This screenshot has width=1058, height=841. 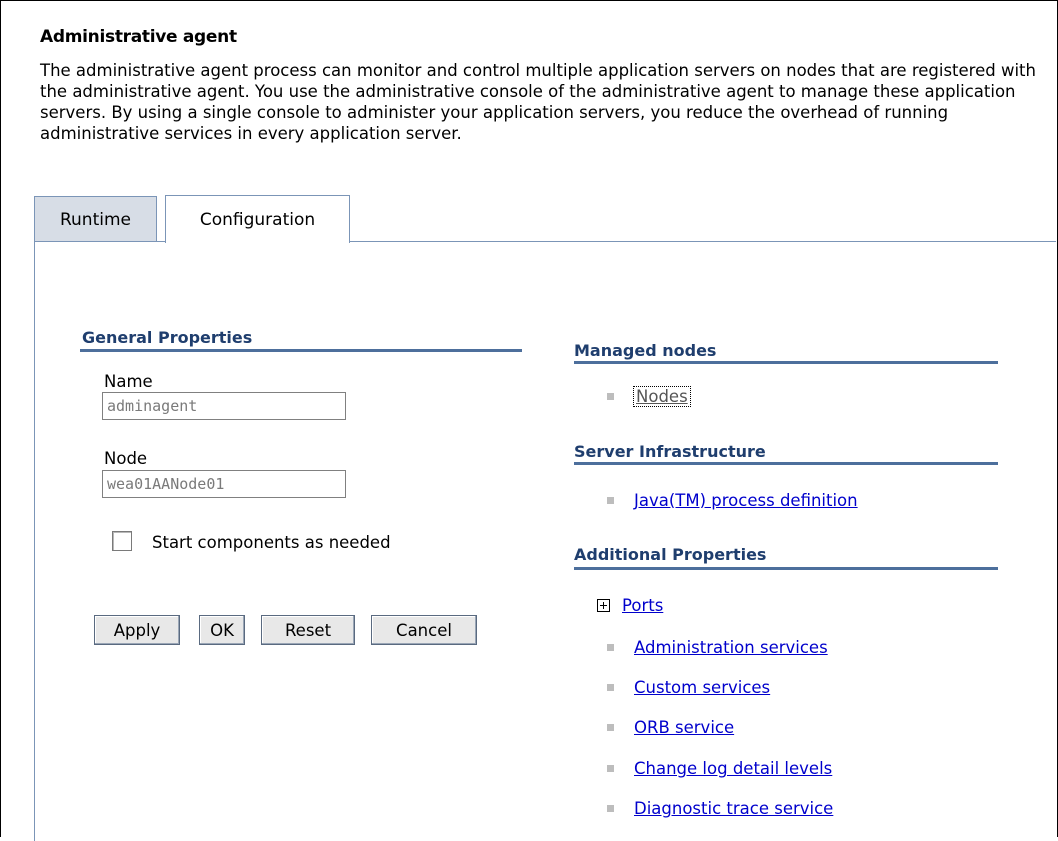 What do you see at coordinates (702, 687) in the screenshot?
I see `custom-services-link: Custom services` at bounding box center [702, 687].